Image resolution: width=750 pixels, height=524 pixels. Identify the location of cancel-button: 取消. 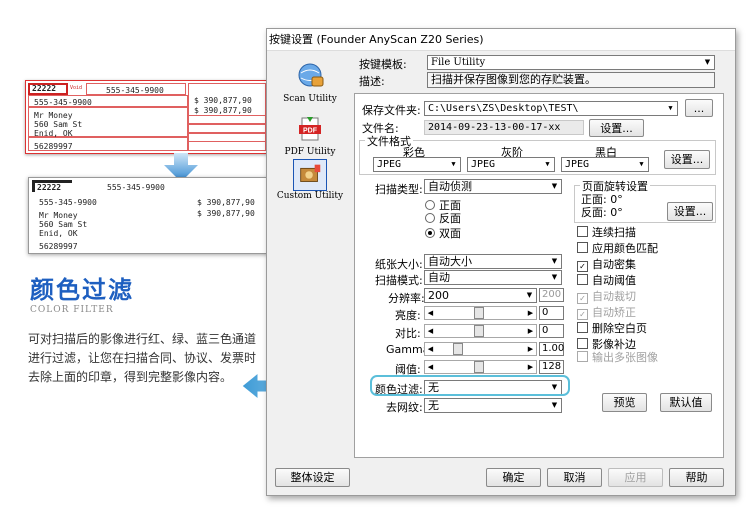
(574, 477).